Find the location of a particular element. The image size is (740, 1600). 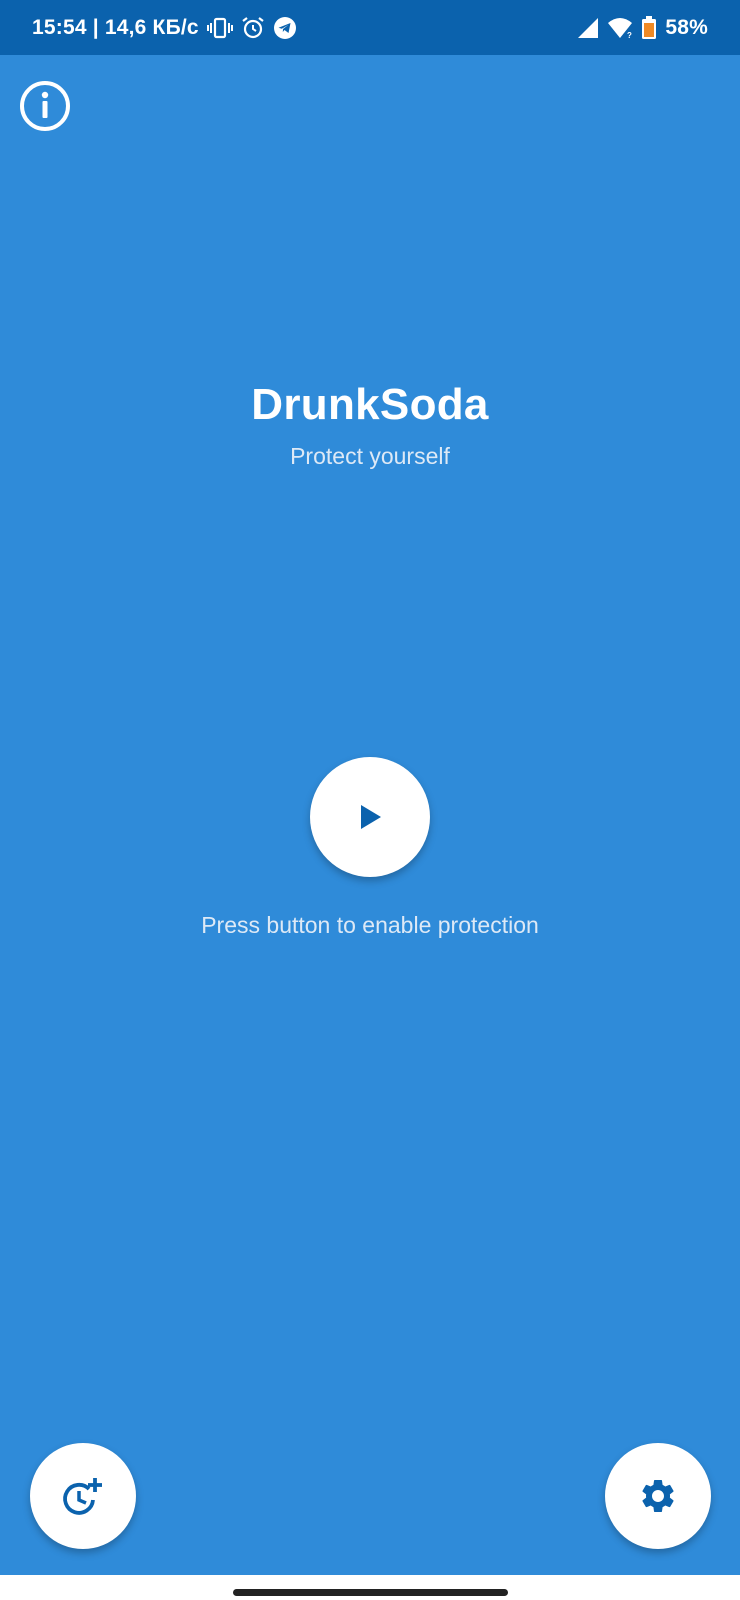

gear-icon is located at coordinates (658, 1496).